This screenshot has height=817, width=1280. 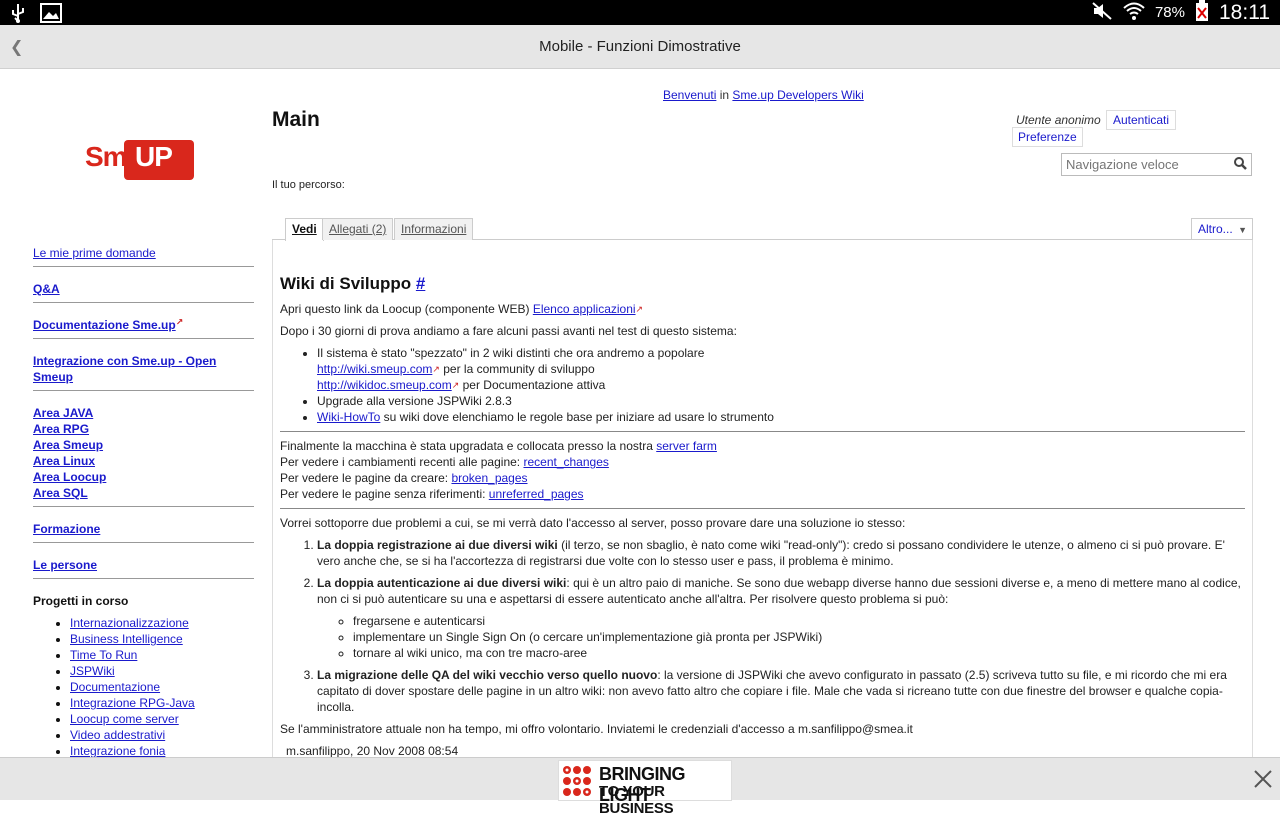 What do you see at coordinates (296, 119) in the screenshot?
I see `page-title: Main` at bounding box center [296, 119].